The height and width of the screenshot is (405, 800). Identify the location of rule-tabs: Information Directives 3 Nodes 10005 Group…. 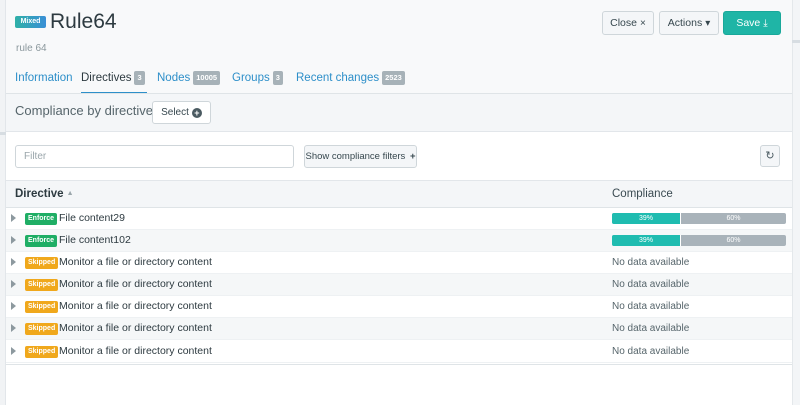
(399, 81).